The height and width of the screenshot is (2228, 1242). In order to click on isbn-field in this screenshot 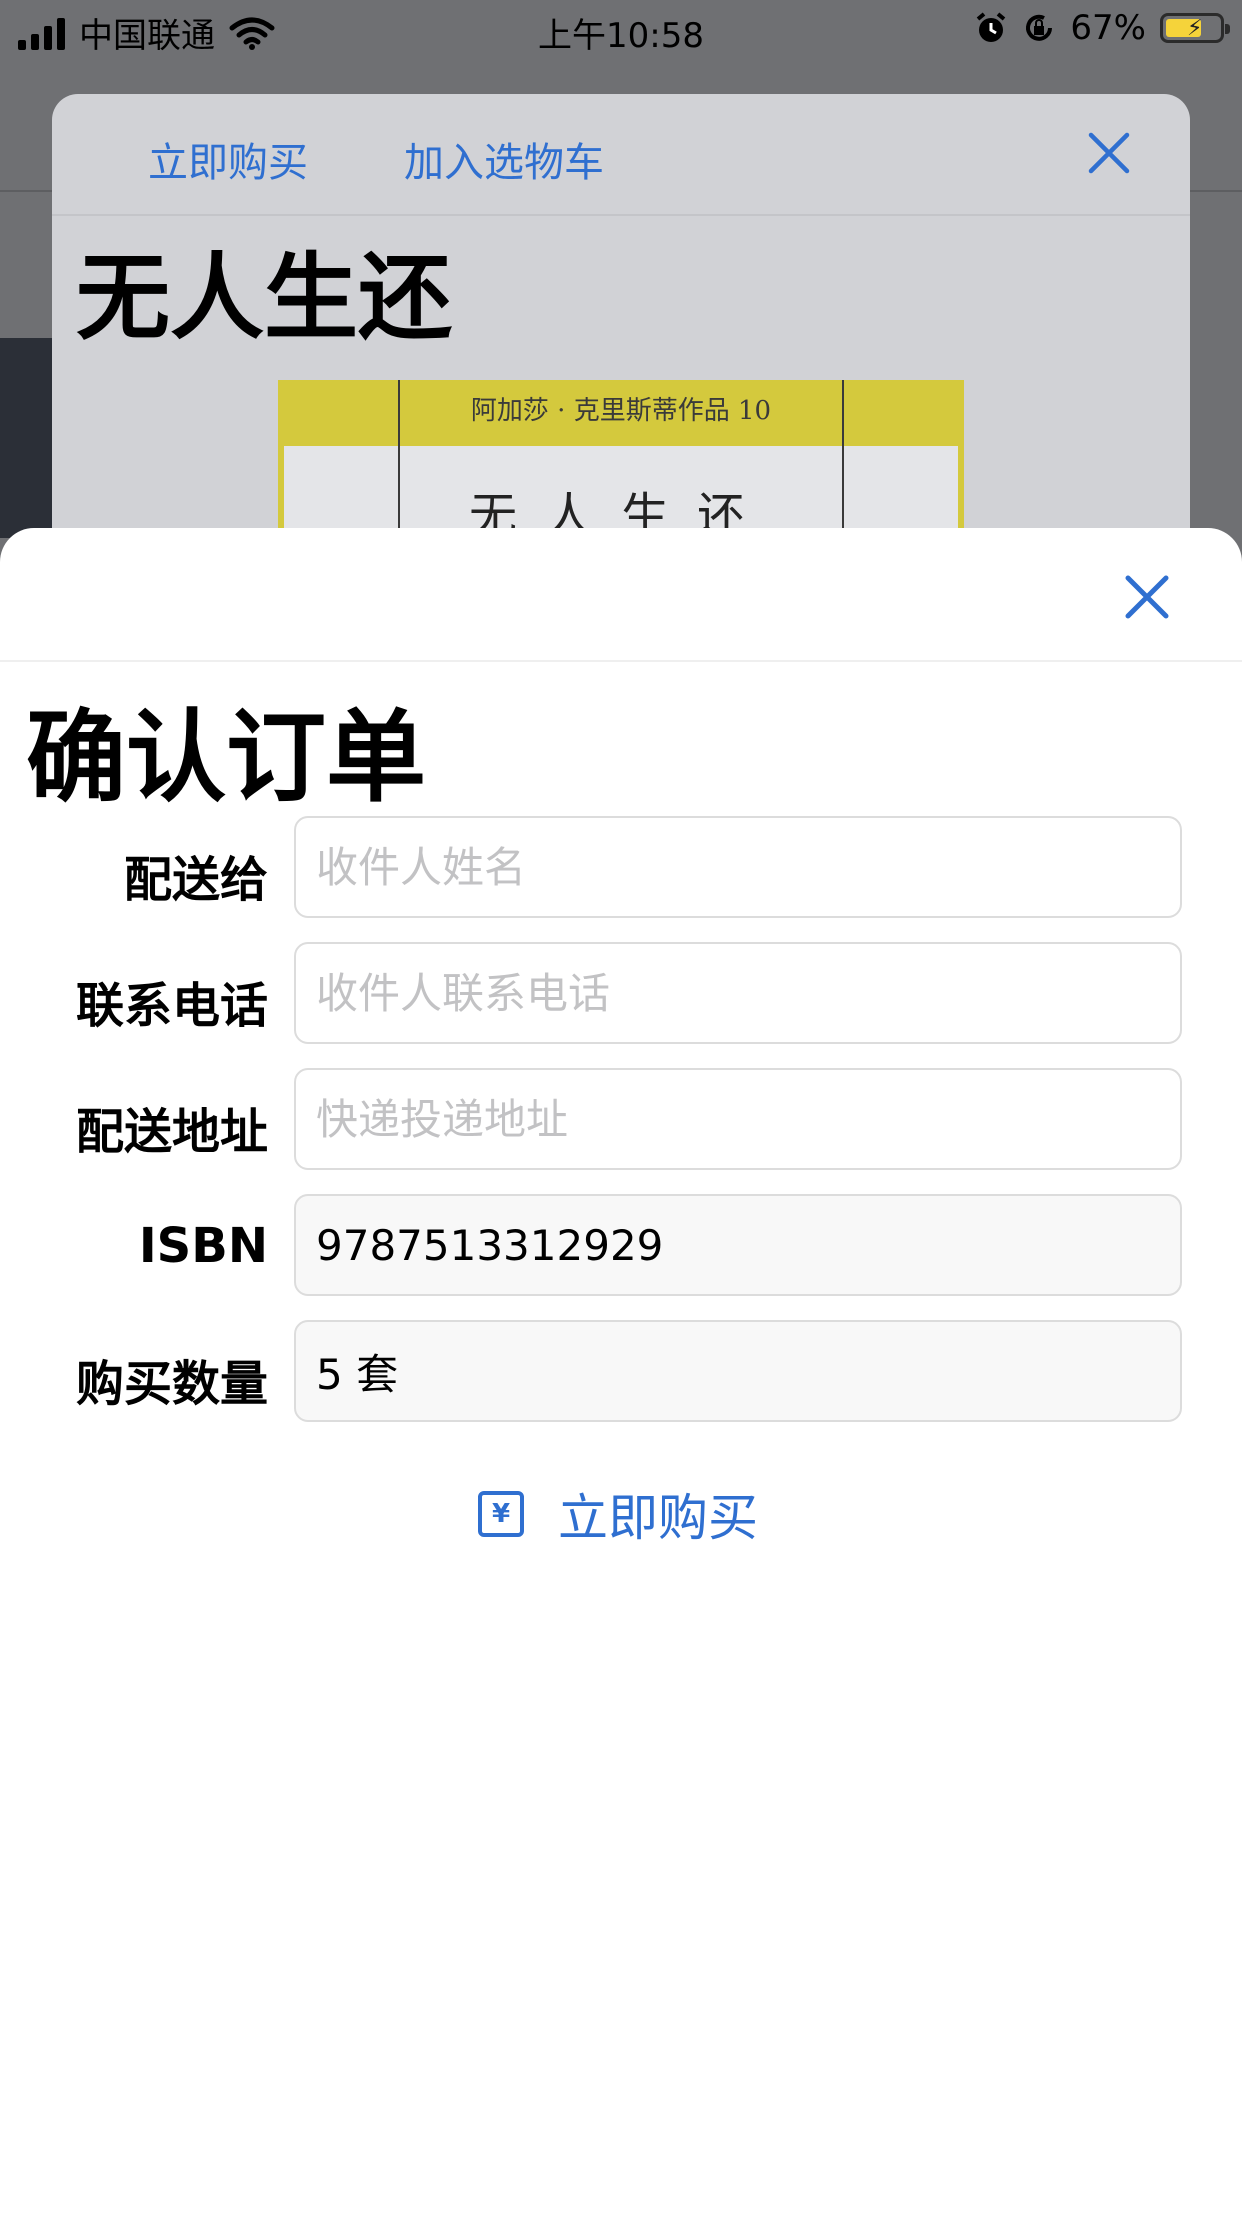, I will do `click(738, 1245)`.